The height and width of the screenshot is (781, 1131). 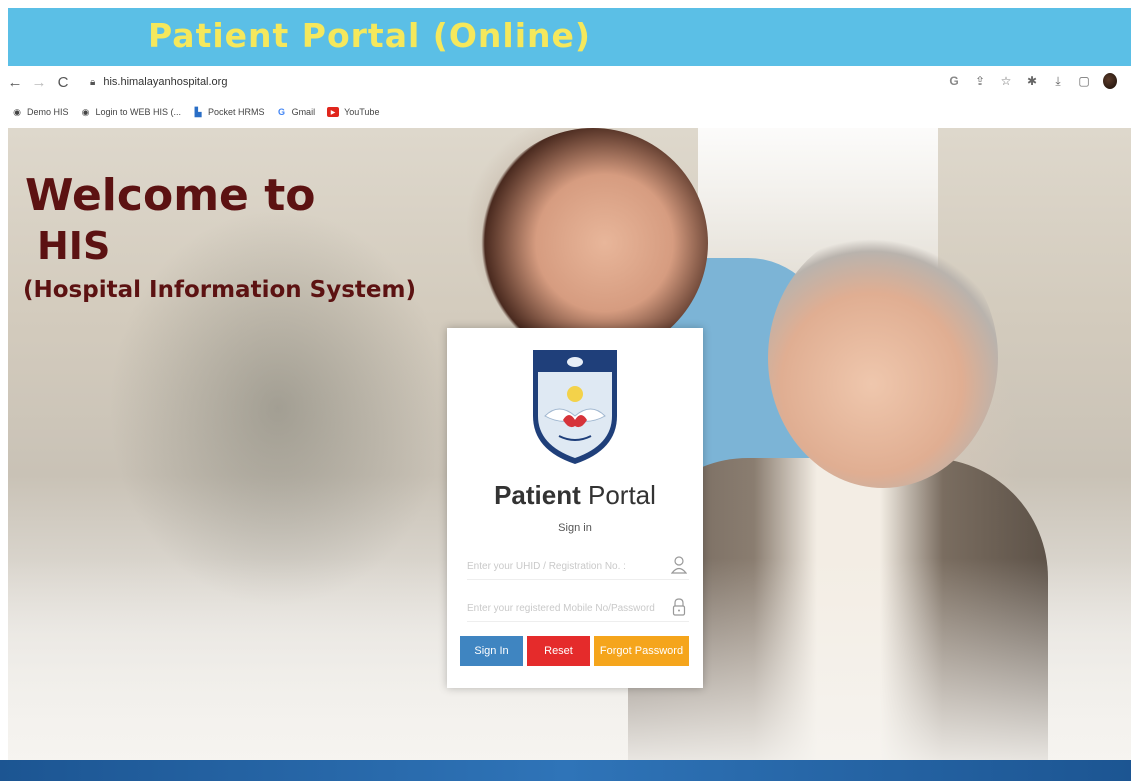 I want to click on portal-title-rest: Portal, so click(x=618, y=495).